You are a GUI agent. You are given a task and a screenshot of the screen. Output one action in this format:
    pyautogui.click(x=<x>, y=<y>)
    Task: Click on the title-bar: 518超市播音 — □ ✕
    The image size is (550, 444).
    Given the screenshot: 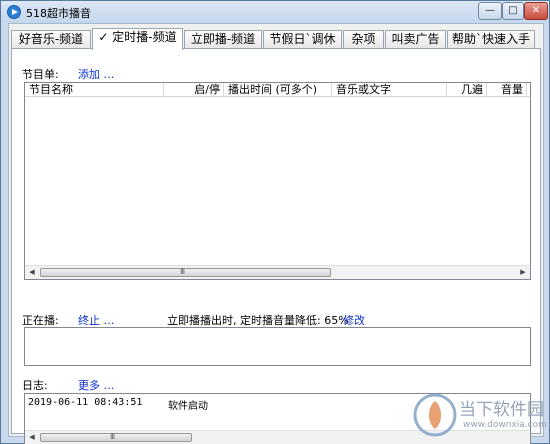 What is the action you would take?
    pyautogui.click(x=275, y=12)
    